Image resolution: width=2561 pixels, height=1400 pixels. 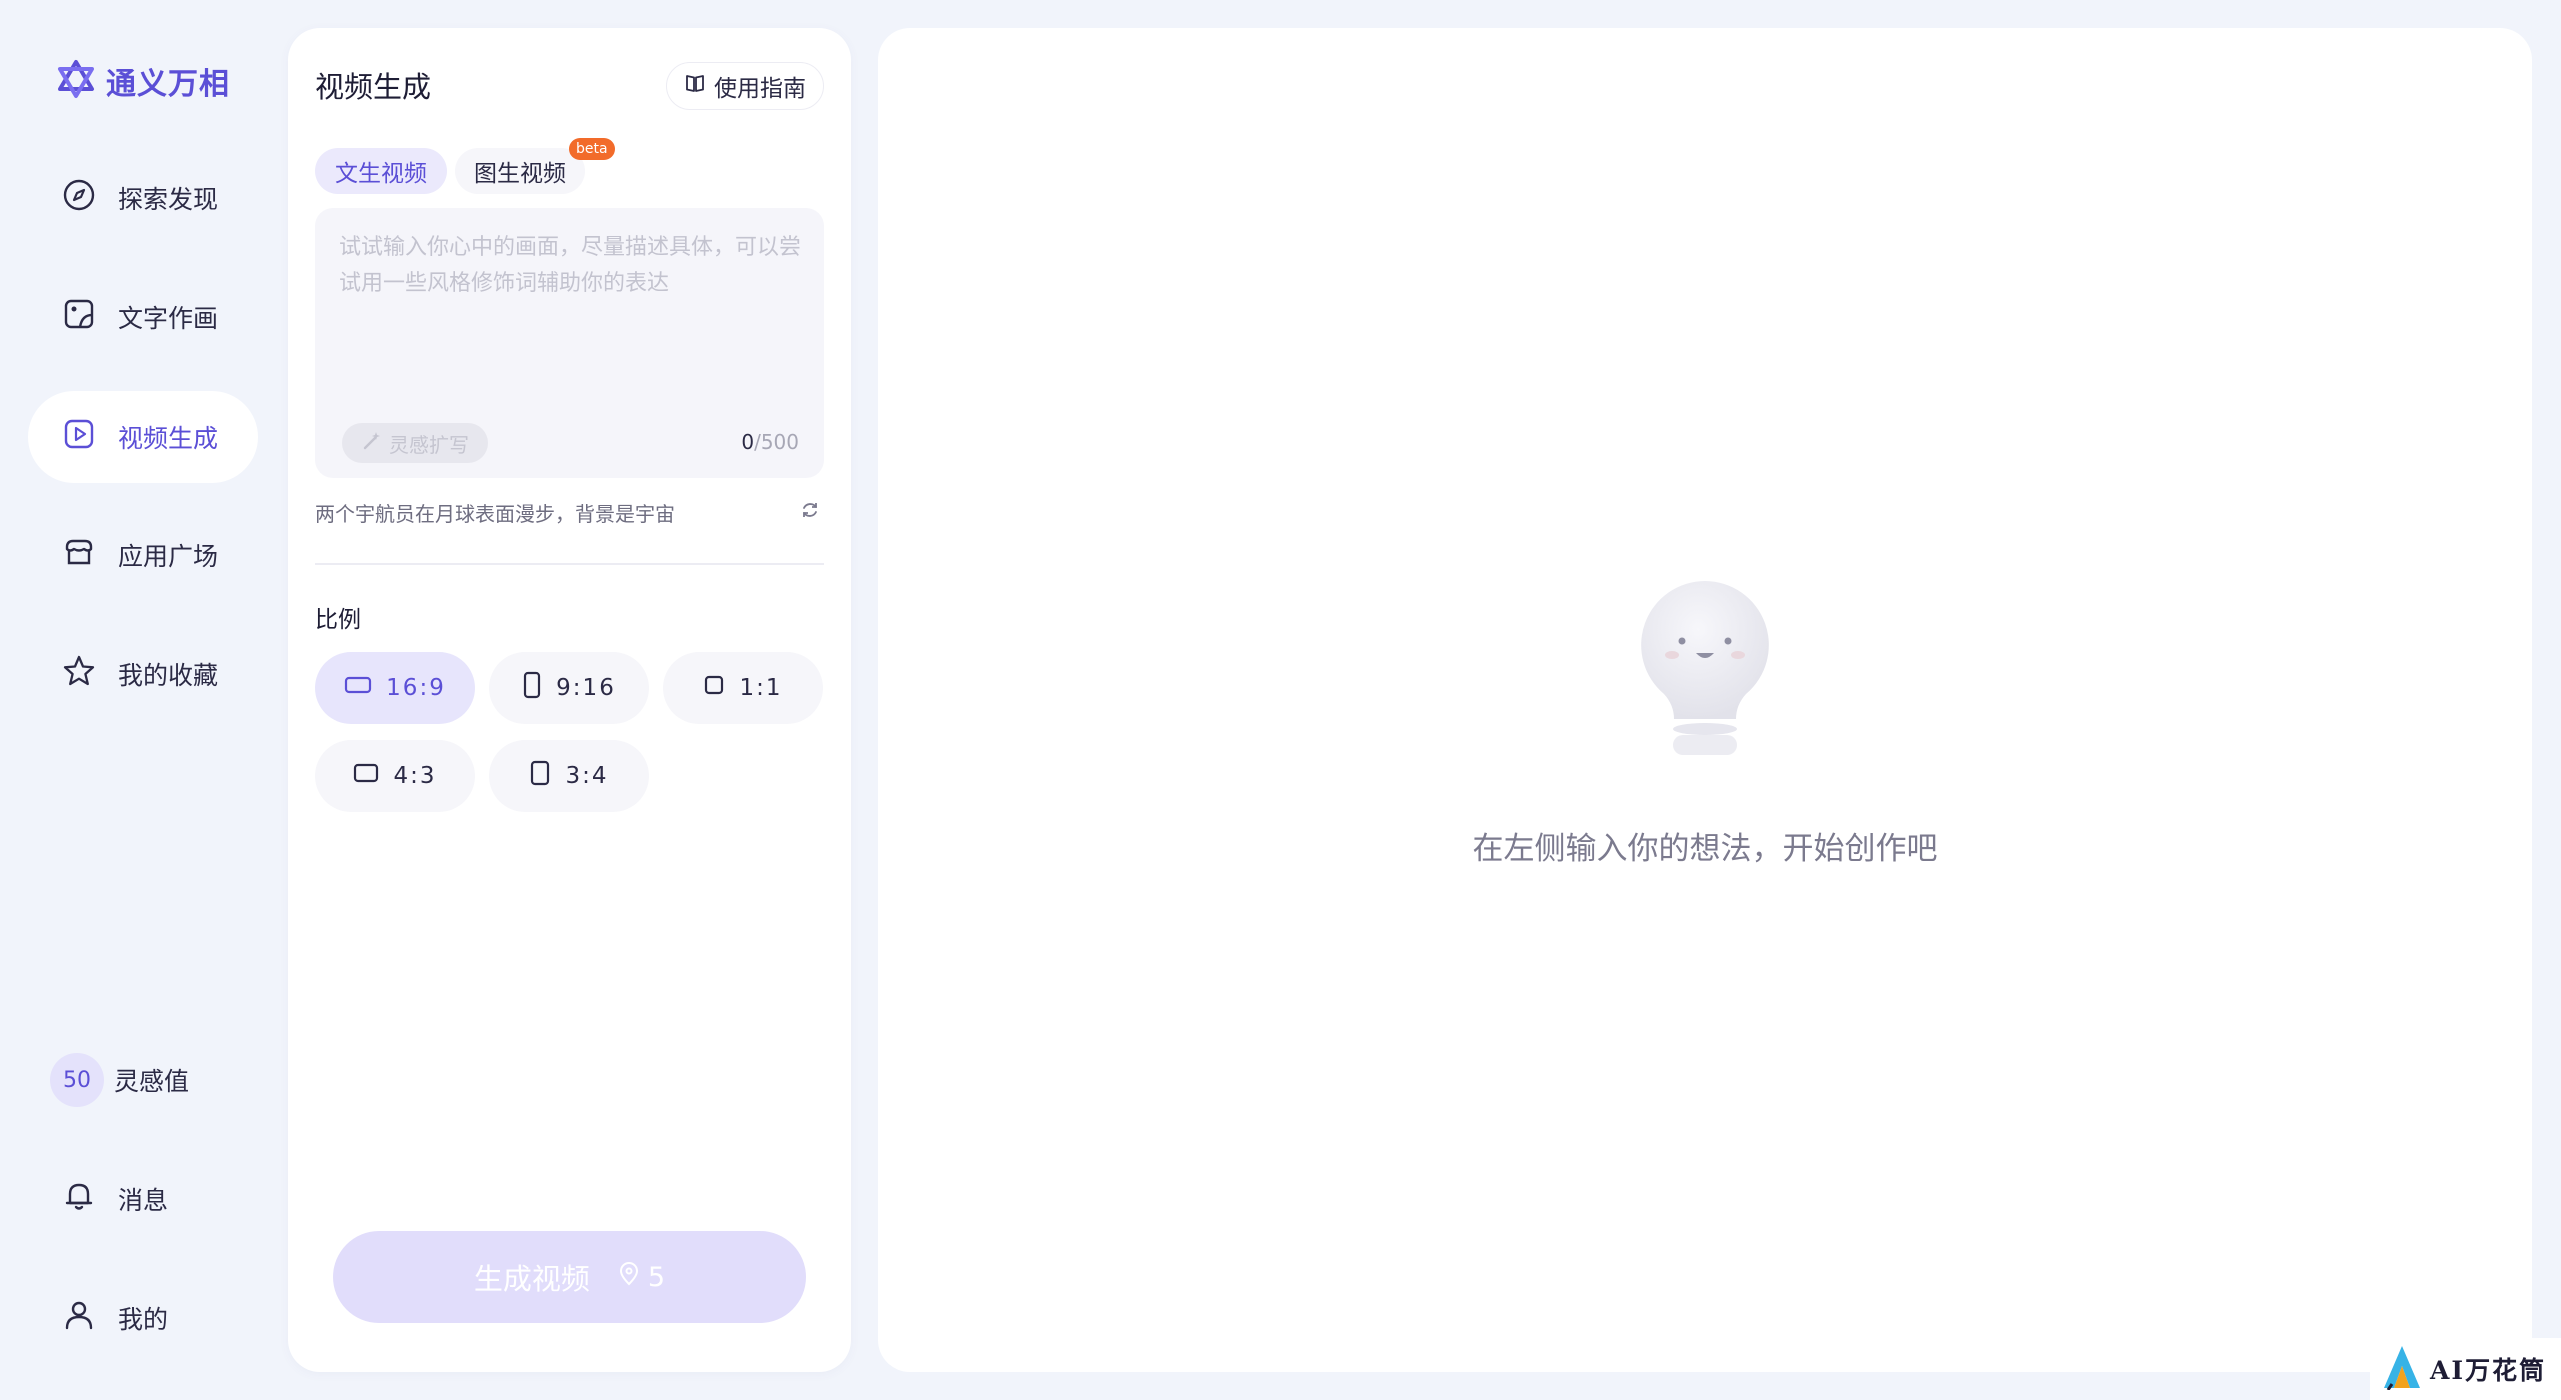 What do you see at coordinates (429, 444) in the screenshot?
I see `inspiration-expand-label: 灵感扩写` at bounding box center [429, 444].